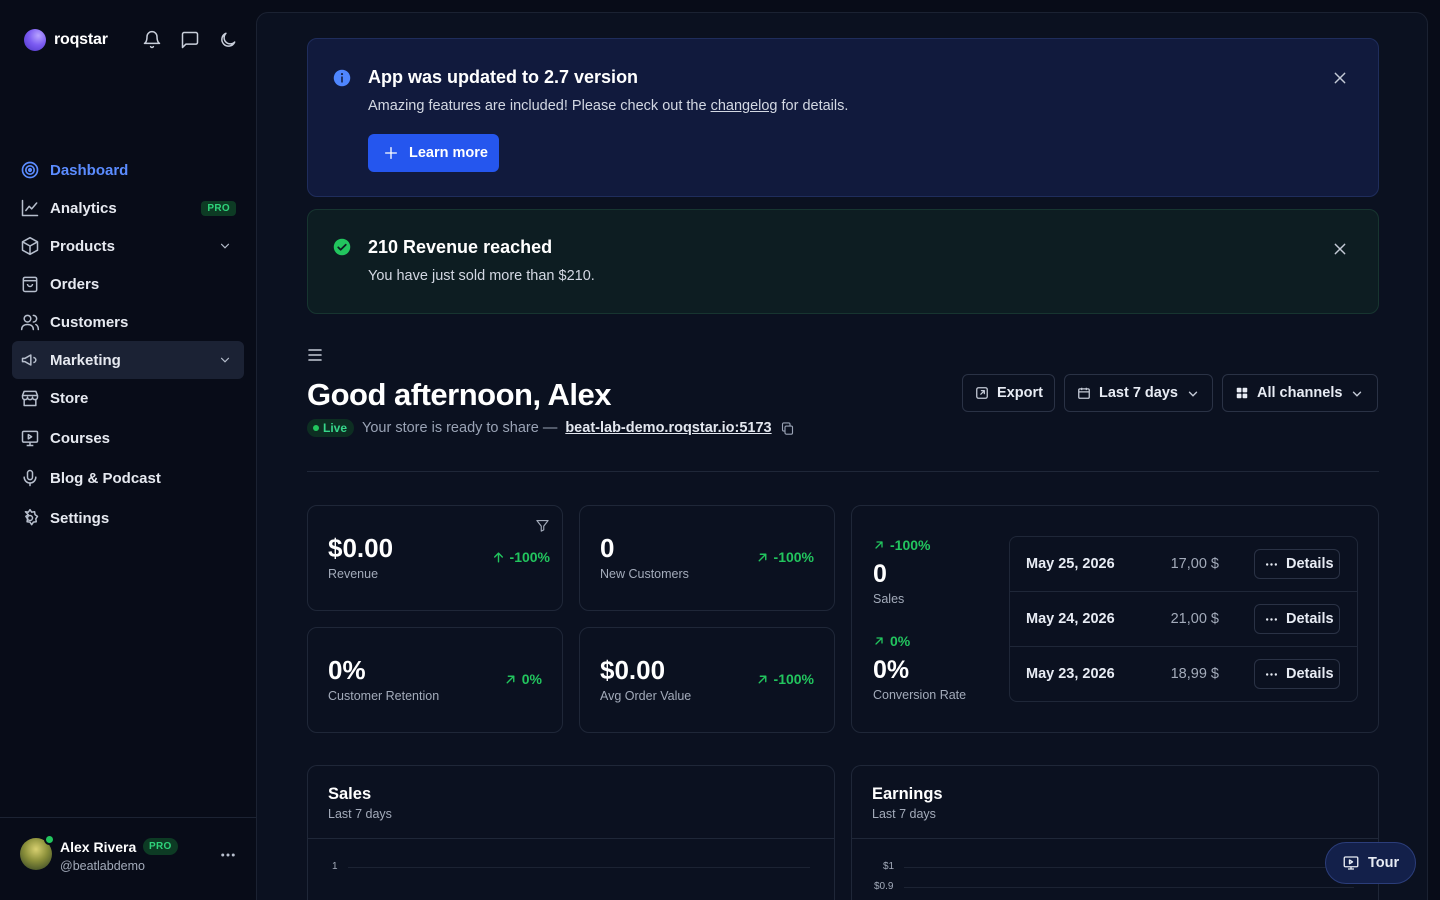  What do you see at coordinates (75, 284) in the screenshot?
I see `sidebar-item-label: Orders` at bounding box center [75, 284].